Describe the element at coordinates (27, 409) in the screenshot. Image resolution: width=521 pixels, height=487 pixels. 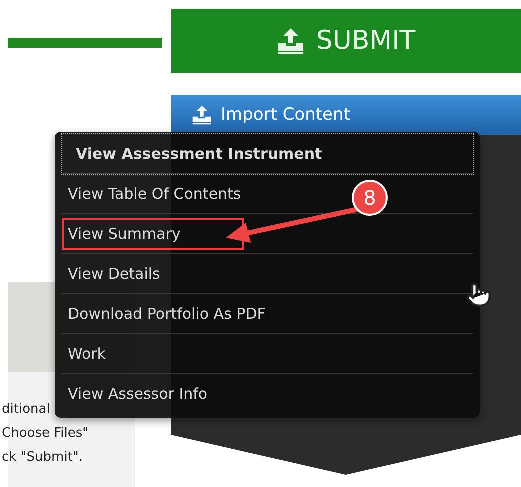
I see `instruction-text: ditional` at that location.